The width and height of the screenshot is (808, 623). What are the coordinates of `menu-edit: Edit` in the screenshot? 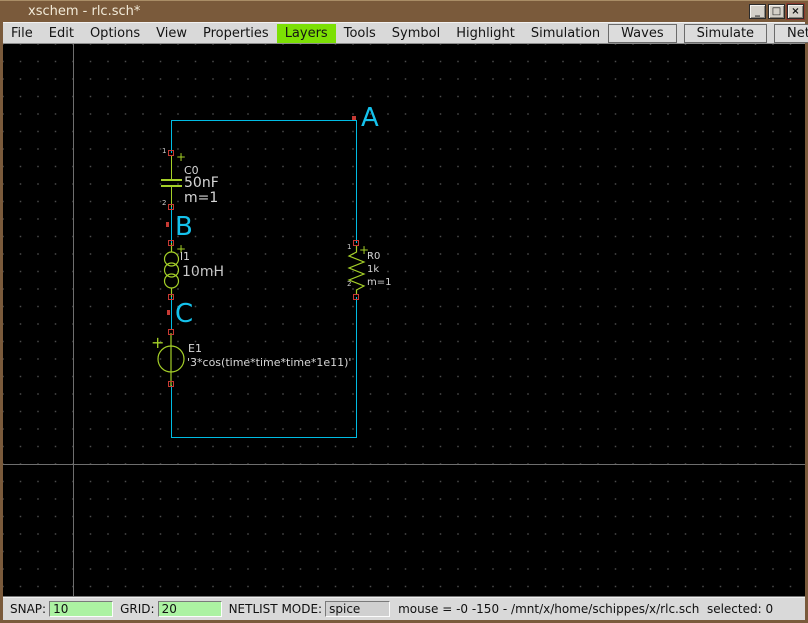 It's located at (61, 33).